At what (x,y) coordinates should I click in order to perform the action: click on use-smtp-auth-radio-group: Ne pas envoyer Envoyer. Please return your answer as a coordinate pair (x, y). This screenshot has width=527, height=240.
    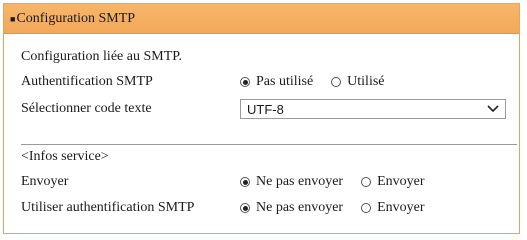
    Looking at the image, I should click on (341, 208).